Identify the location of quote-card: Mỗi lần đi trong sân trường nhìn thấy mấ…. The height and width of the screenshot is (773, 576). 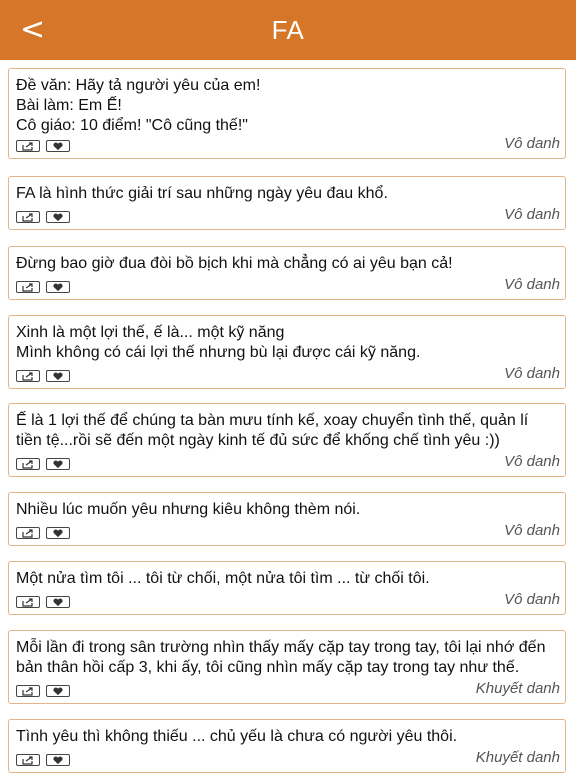
(287, 667).